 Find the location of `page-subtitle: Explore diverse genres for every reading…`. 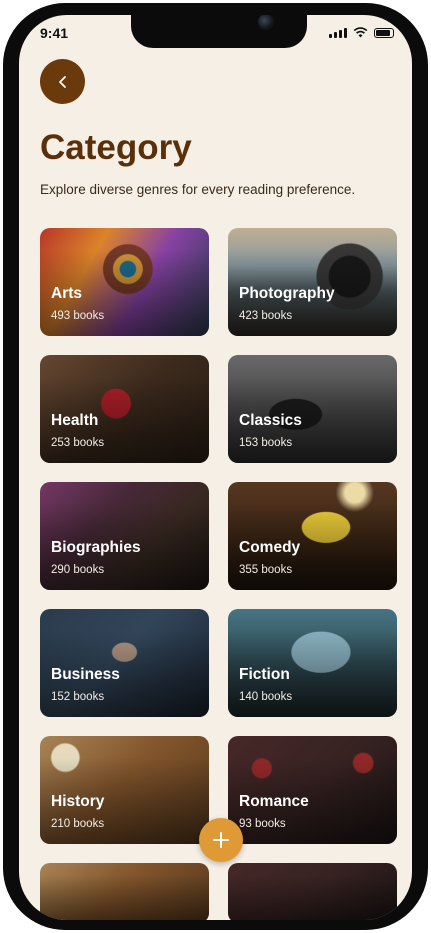

page-subtitle: Explore diverse genres for every reading… is located at coordinates (198, 189).